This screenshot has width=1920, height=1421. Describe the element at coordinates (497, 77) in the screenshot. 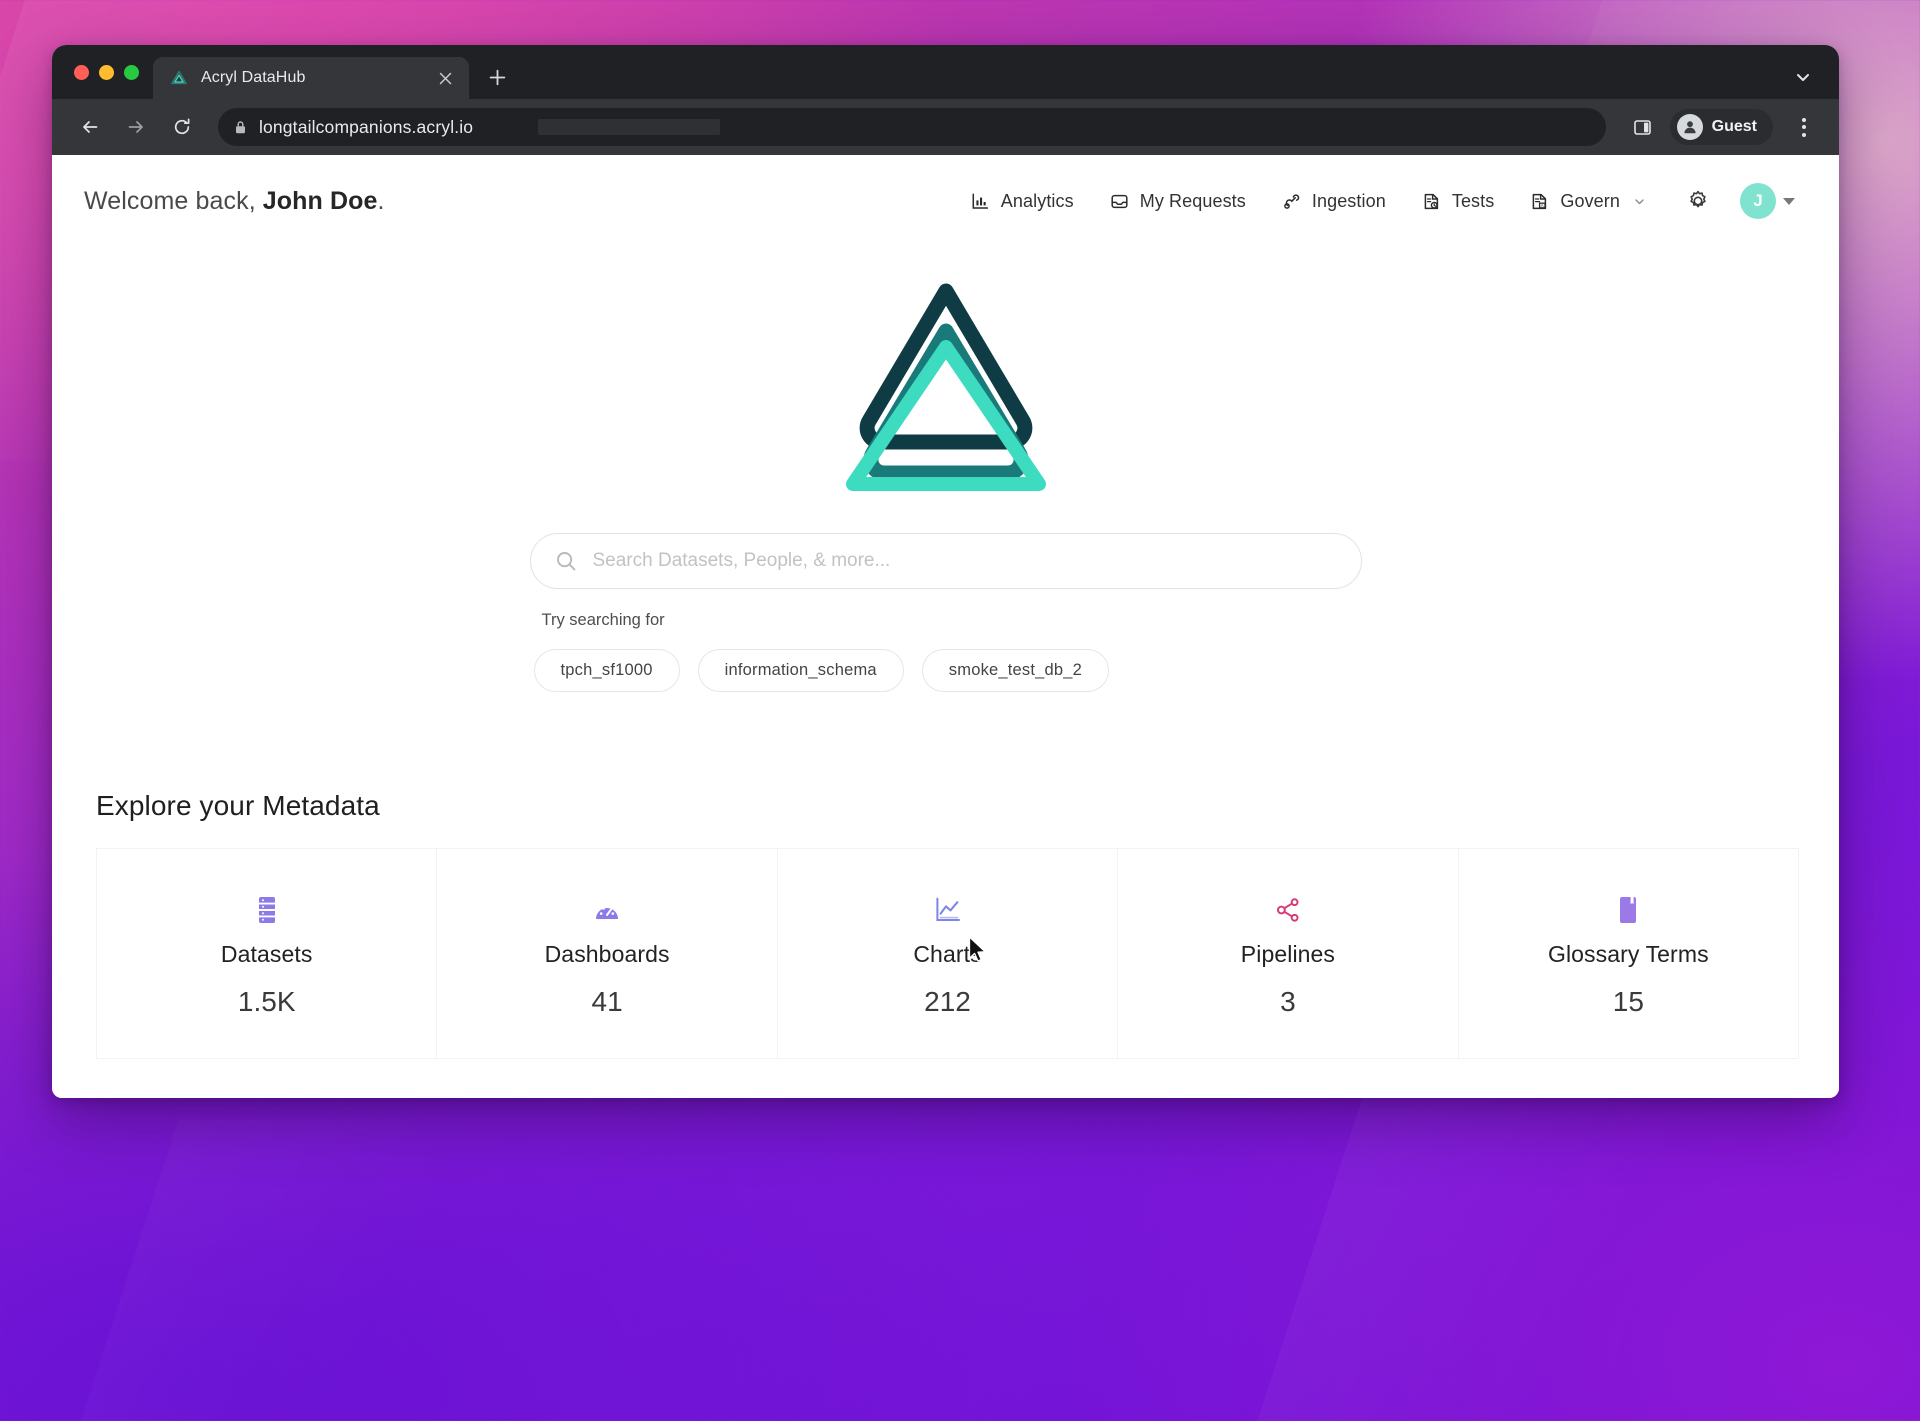

I see `new-tab-button` at that location.